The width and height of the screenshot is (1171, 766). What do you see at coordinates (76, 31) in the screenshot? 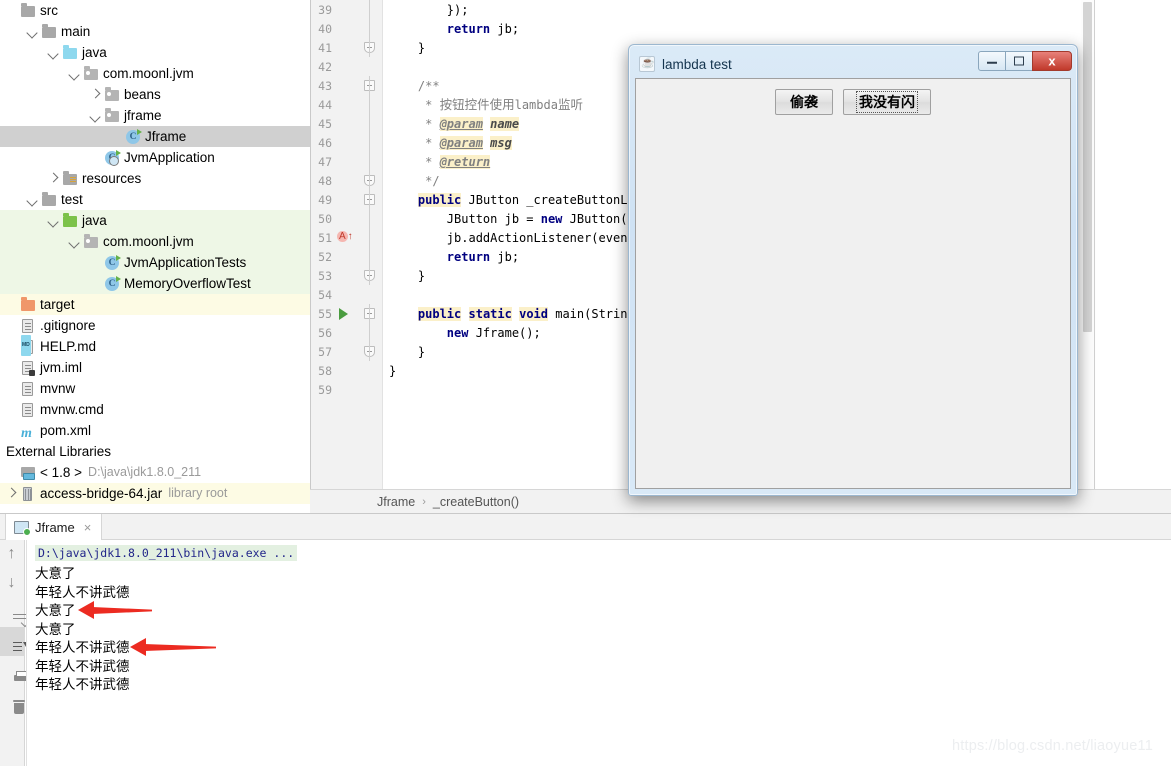
I see `tree-item-label: main` at bounding box center [76, 31].